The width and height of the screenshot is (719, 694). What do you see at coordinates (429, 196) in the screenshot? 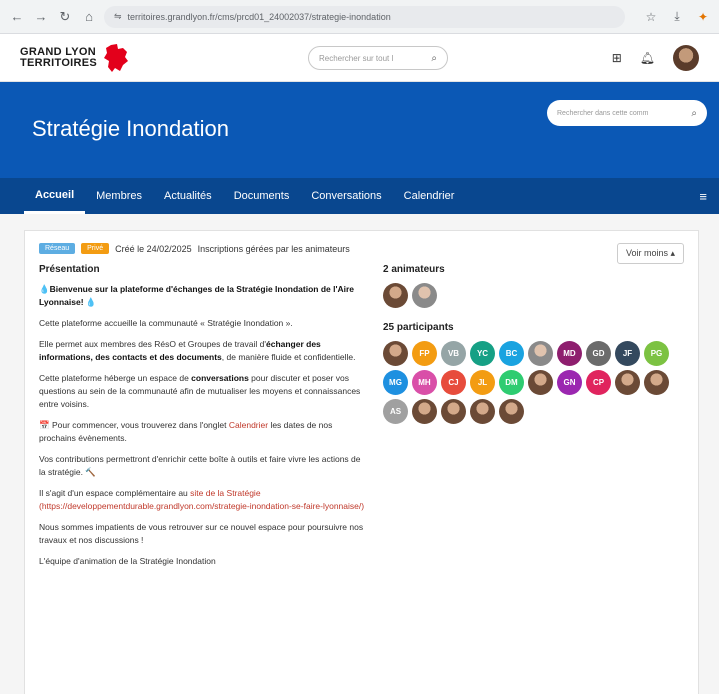
I see `tab-calendrier: Calendrier` at bounding box center [429, 196].